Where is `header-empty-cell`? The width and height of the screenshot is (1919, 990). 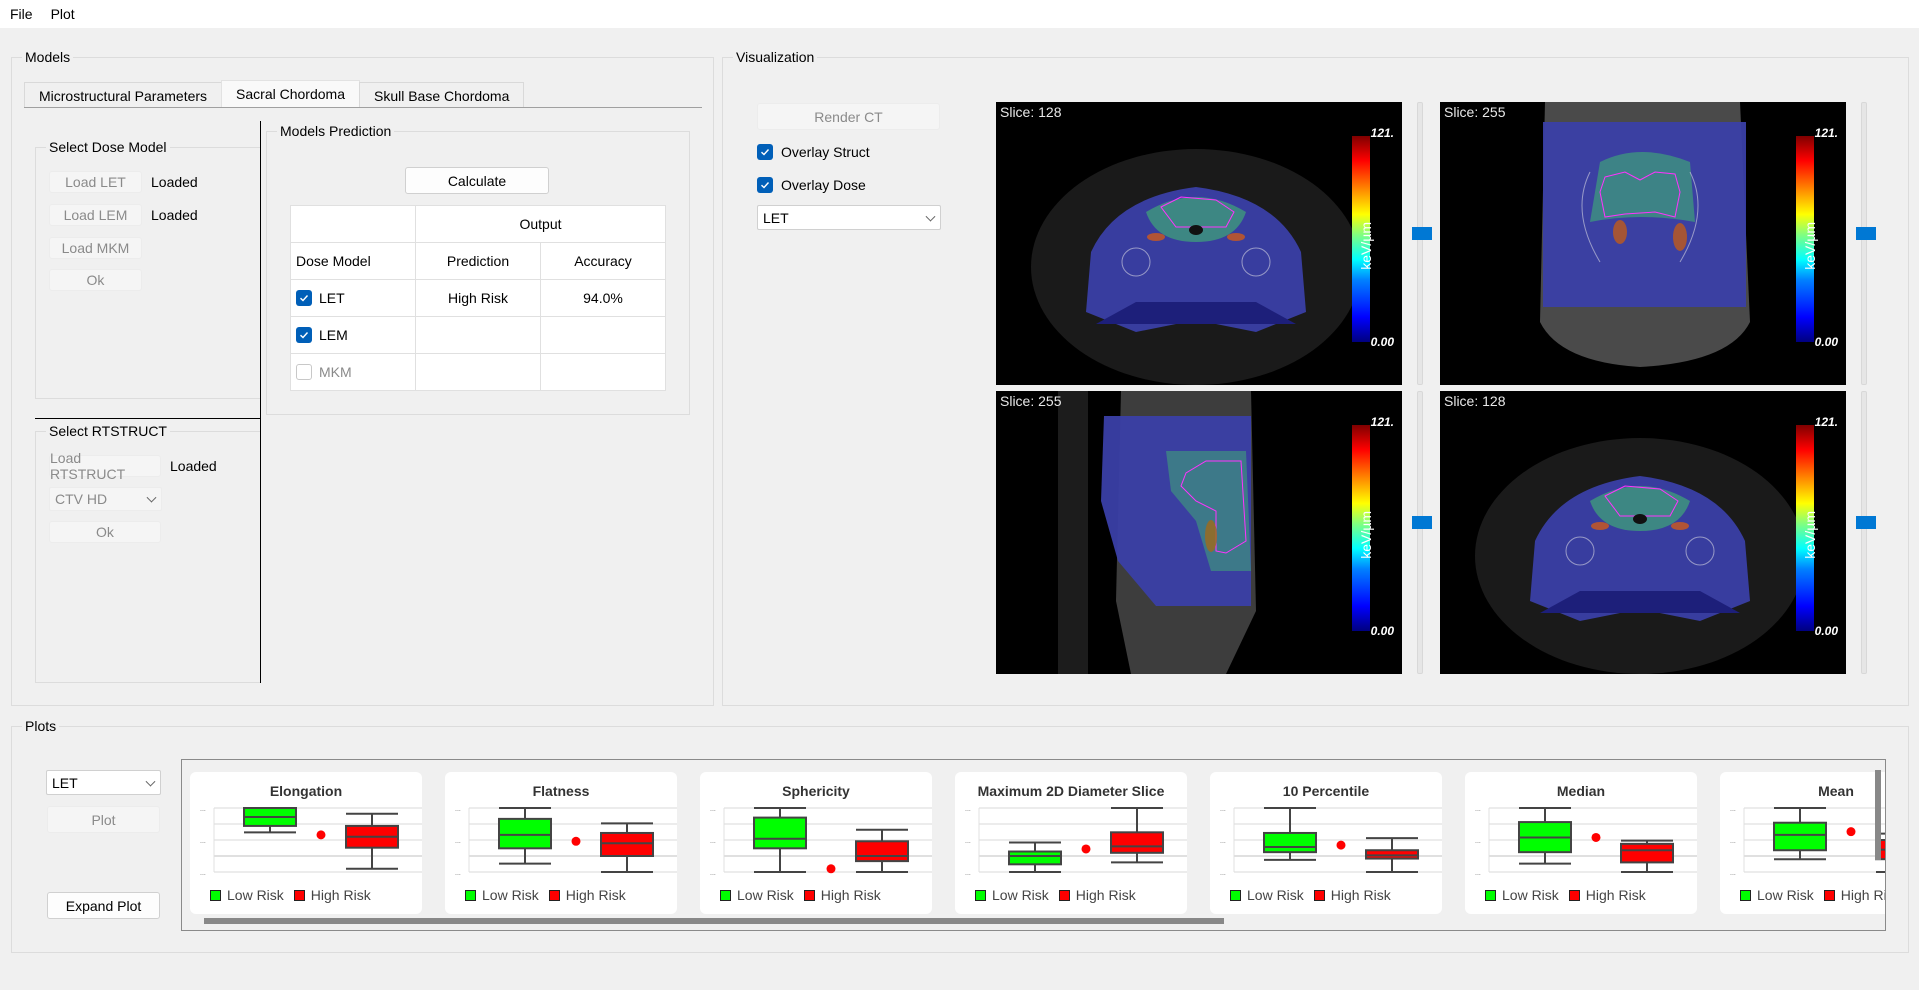 header-empty-cell is located at coordinates (353, 224).